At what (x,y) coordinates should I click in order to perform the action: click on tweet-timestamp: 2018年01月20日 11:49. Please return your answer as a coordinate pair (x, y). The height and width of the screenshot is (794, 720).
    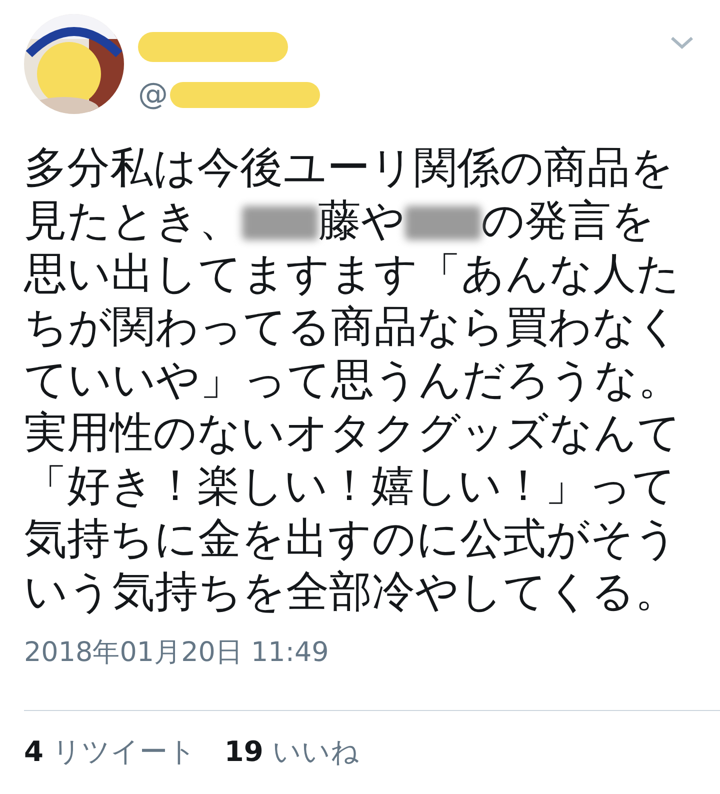
    Looking at the image, I should click on (176, 653).